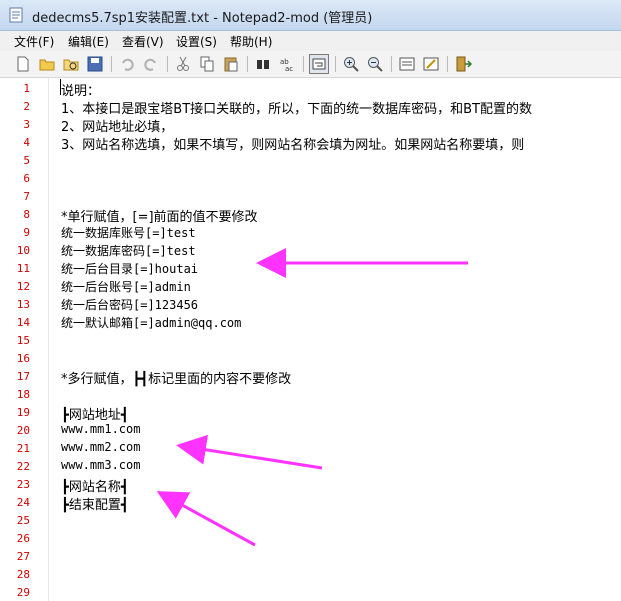 This screenshot has height=601, width=621. I want to click on text-line: 统一后台密码[=]123456, so click(129, 304).